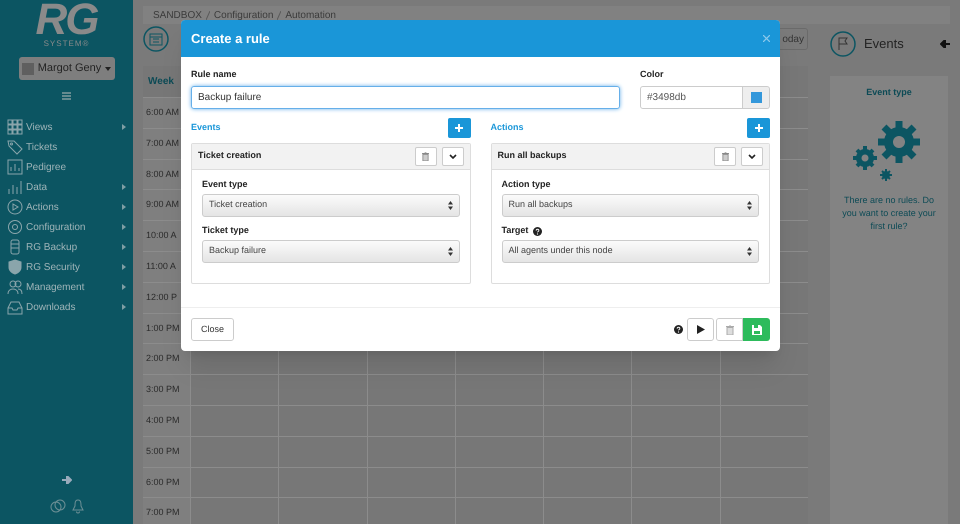 The width and height of the screenshot is (960, 524). I want to click on field-label: Action type, so click(526, 185).